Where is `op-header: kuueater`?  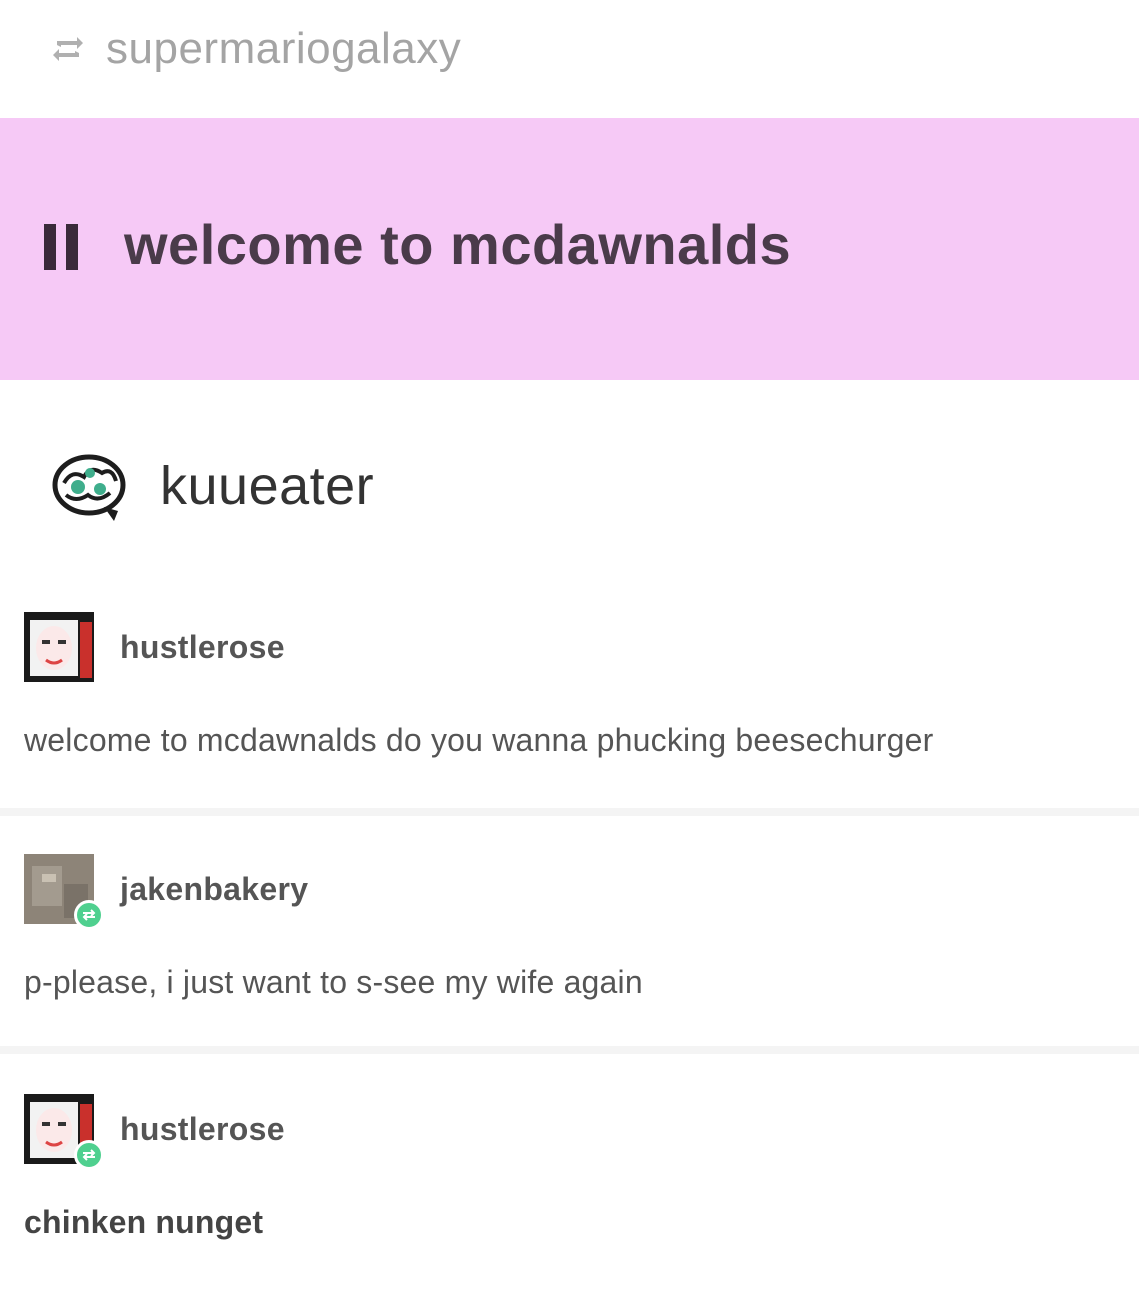 op-header: kuueater is located at coordinates (569, 486).